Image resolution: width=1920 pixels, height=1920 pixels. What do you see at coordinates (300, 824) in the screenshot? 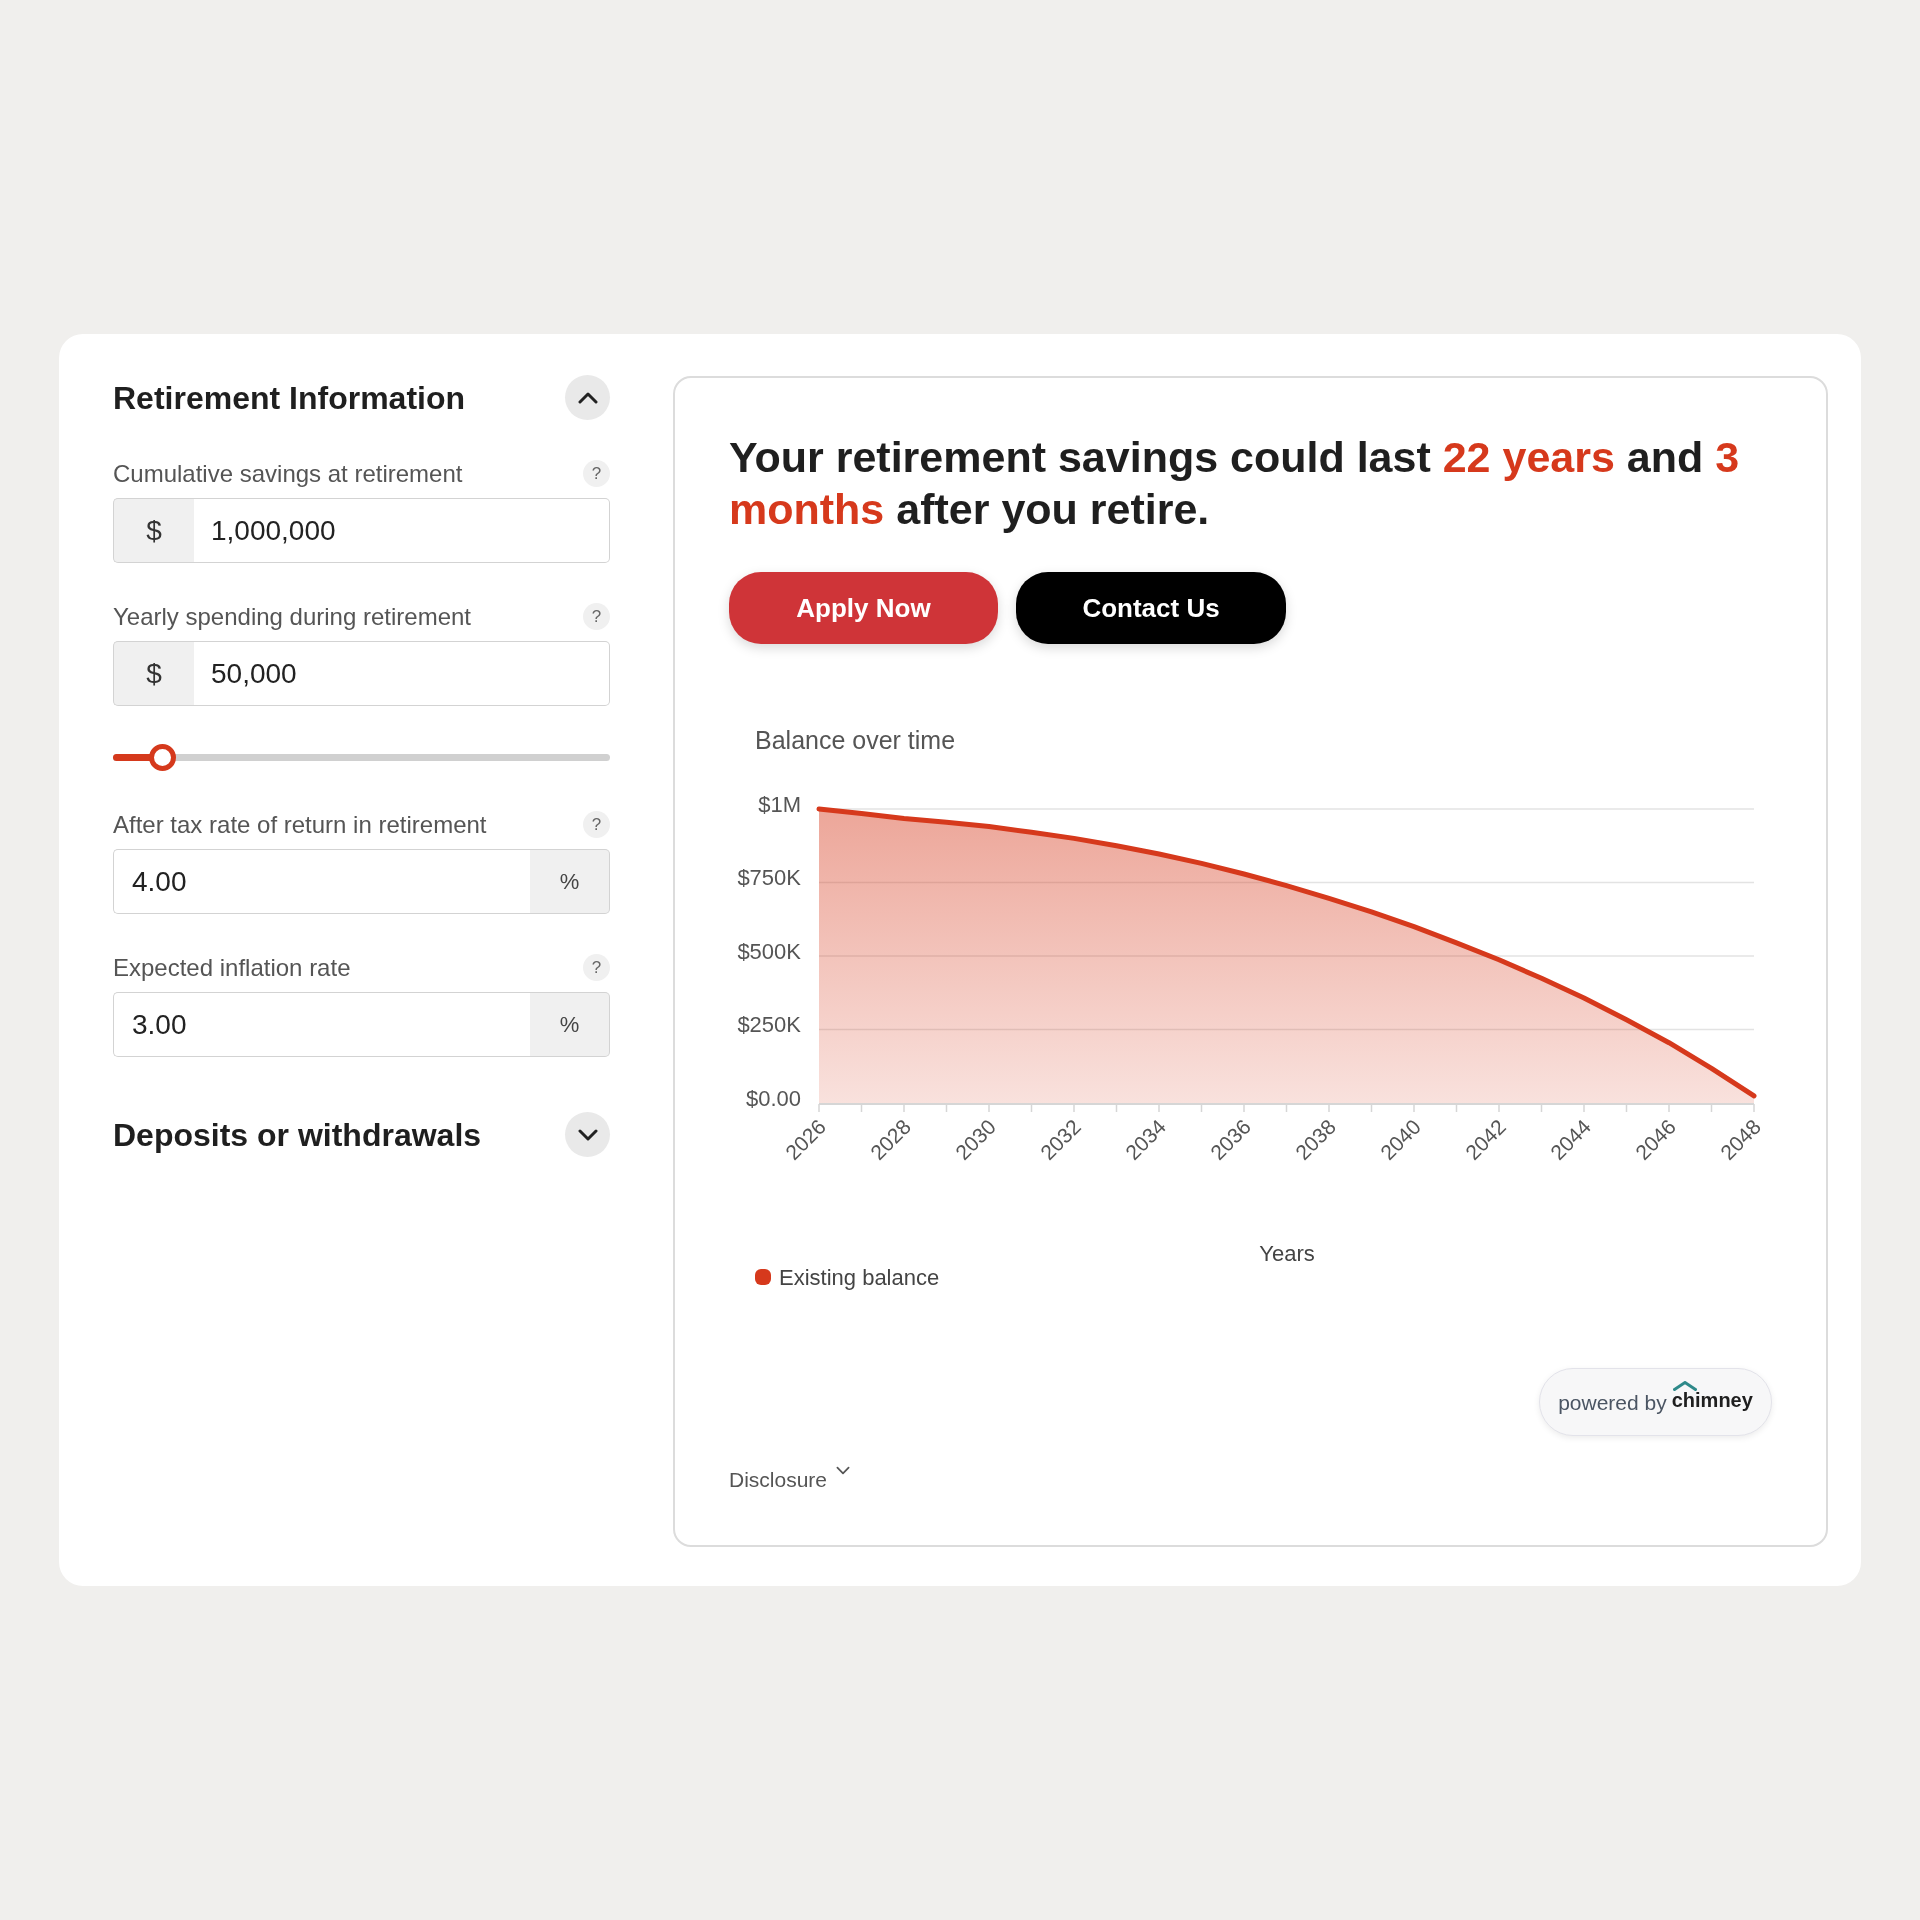
I see `field-label: After tax rate of return in retirement` at bounding box center [300, 824].